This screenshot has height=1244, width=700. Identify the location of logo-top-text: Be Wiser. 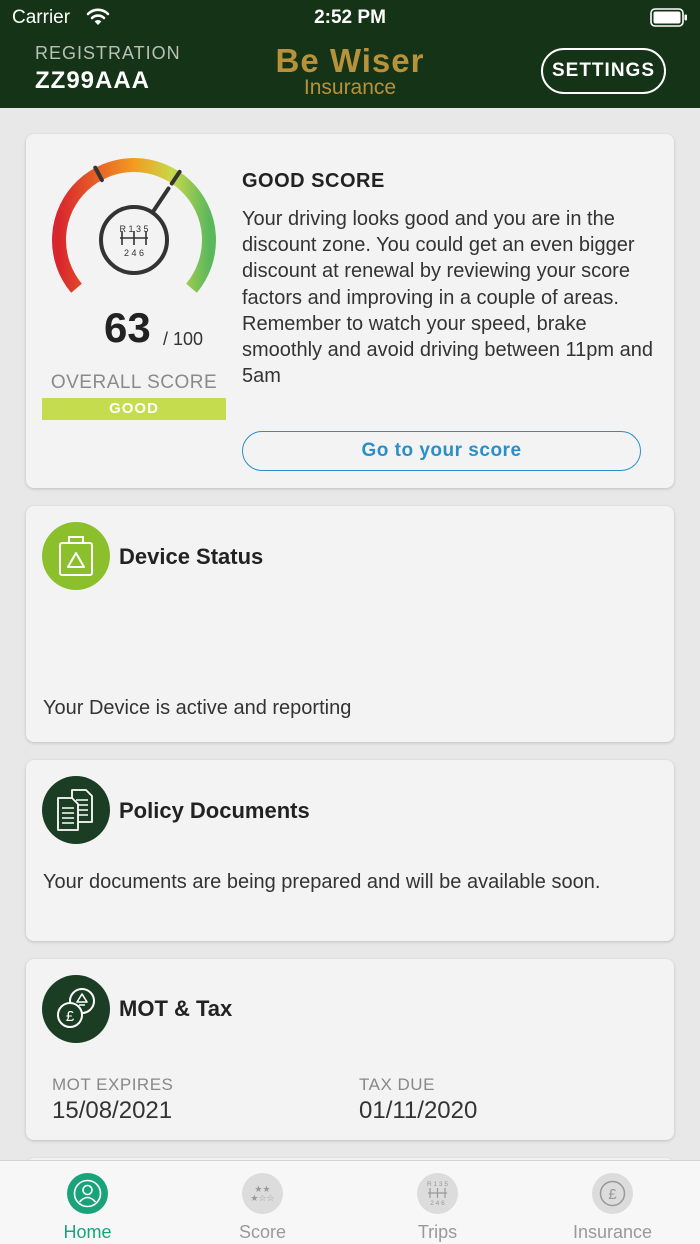
(350, 60).